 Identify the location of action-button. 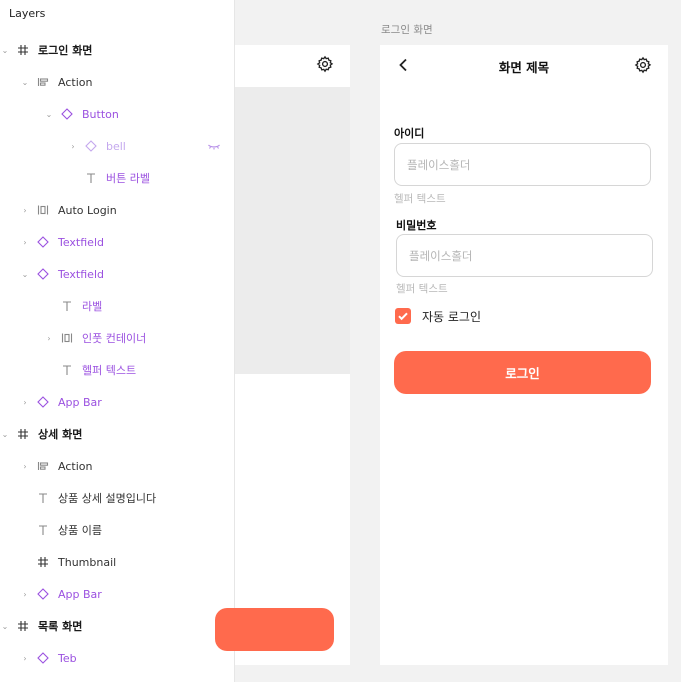
(274, 629).